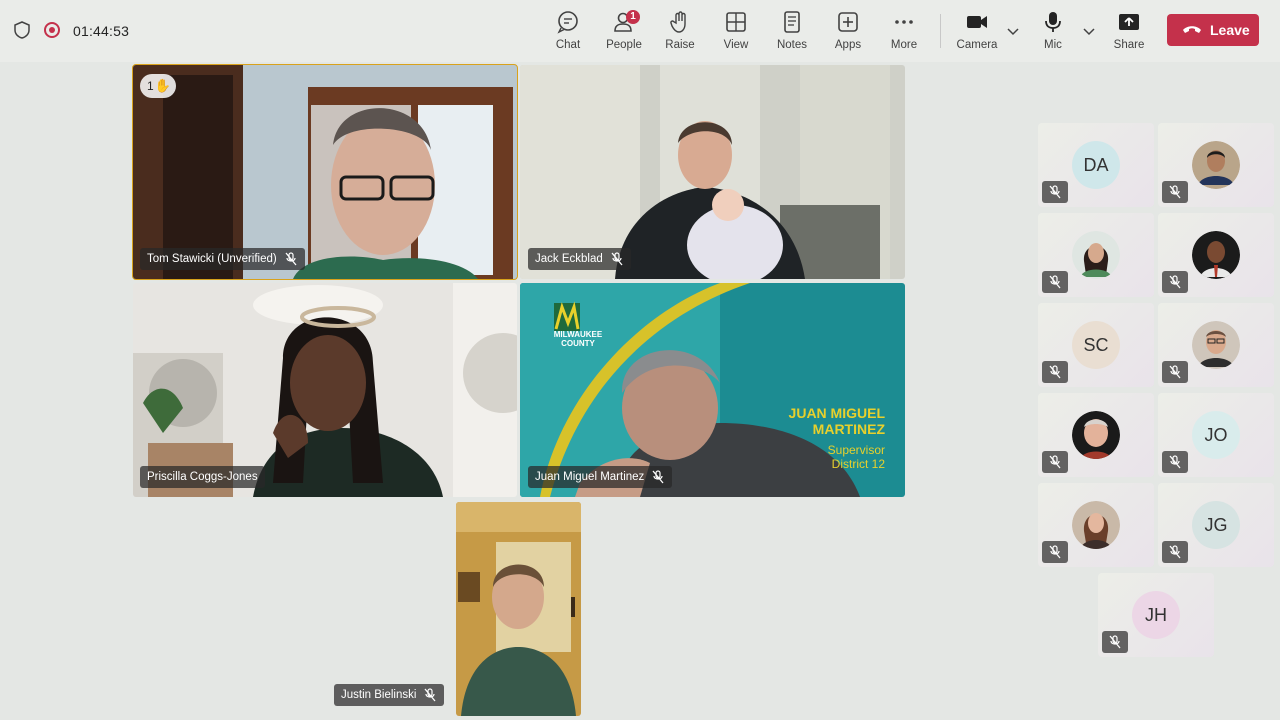  I want to click on avatar-initials: DA, so click(1096, 165).